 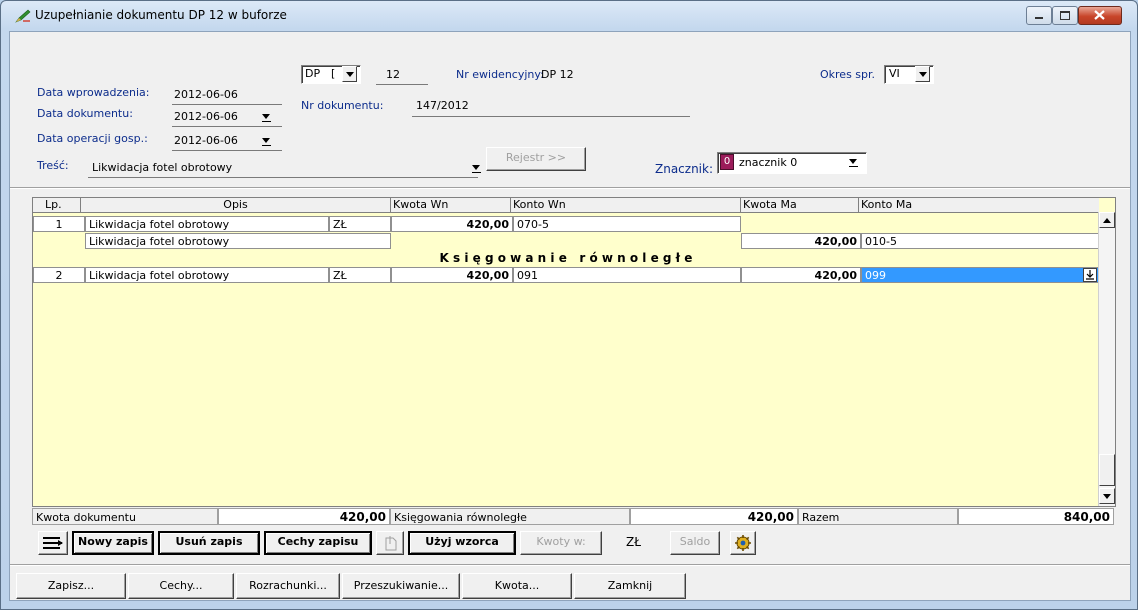 I want to click on ksiegowania-value: 420,00, so click(x=714, y=516).